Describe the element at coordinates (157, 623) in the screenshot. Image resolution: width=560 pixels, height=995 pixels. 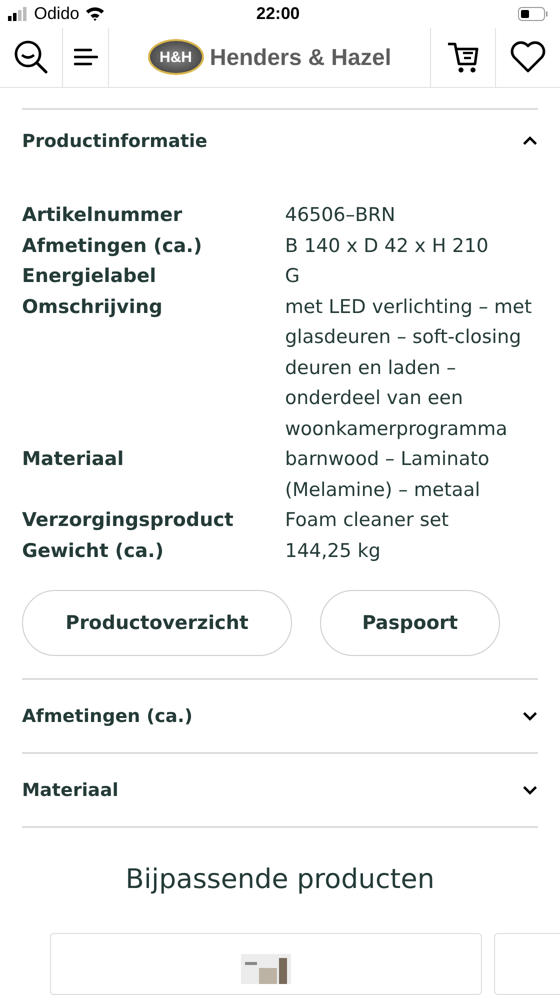
I see `outline-button: Productoverzicht` at that location.